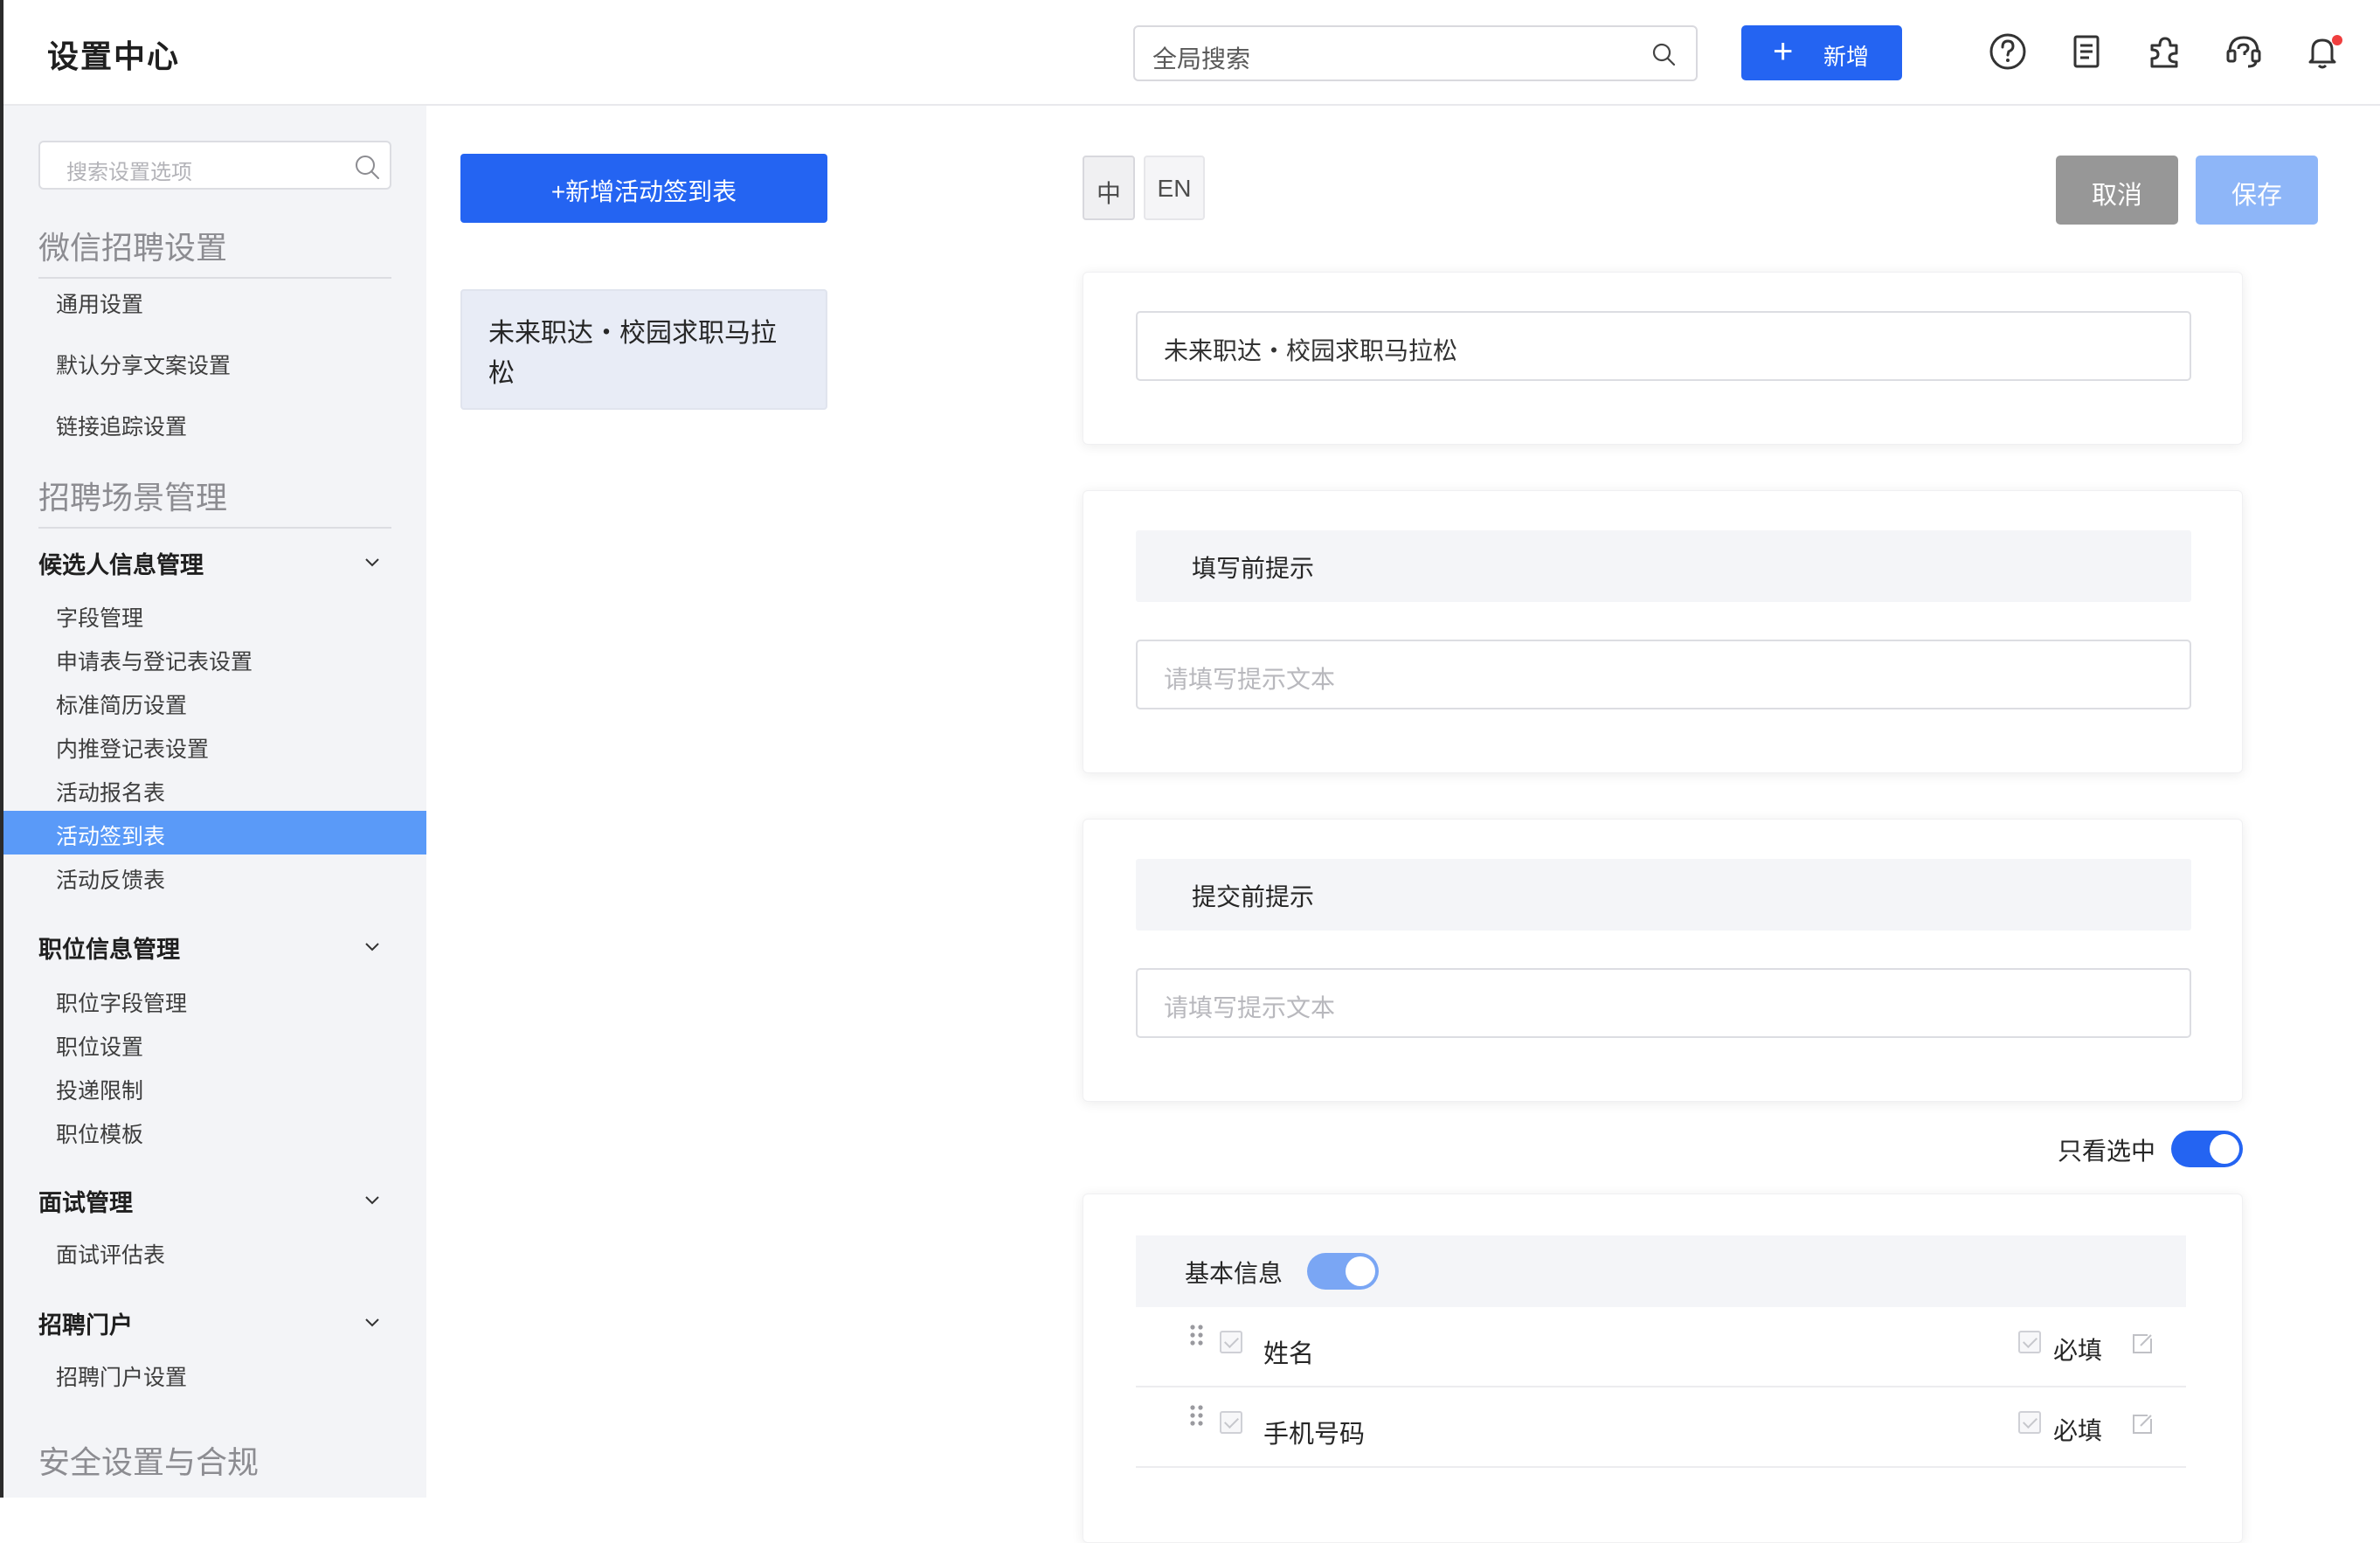 Image resolution: width=2380 pixels, height=1543 pixels. I want to click on fields-card: 基本信息 姓名 必填 手机号码 必填, so click(1663, 1368).